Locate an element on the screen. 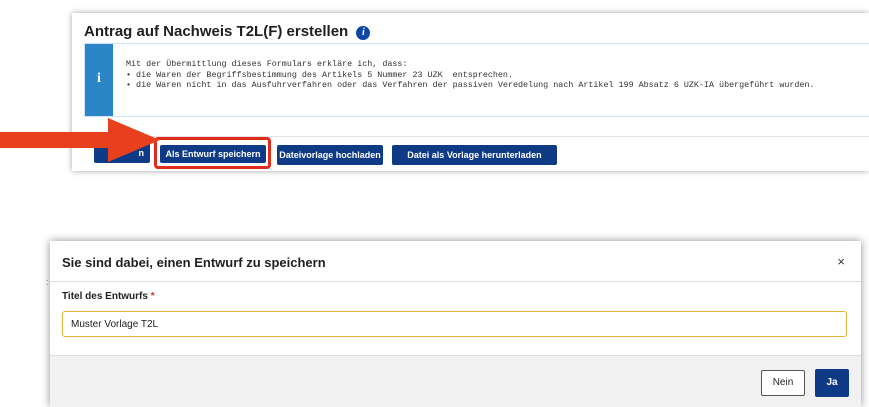 This screenshot has width=869, height=407. download-template-button: Datei als Vorlage herunterladen is located at coordinates (474, 155).